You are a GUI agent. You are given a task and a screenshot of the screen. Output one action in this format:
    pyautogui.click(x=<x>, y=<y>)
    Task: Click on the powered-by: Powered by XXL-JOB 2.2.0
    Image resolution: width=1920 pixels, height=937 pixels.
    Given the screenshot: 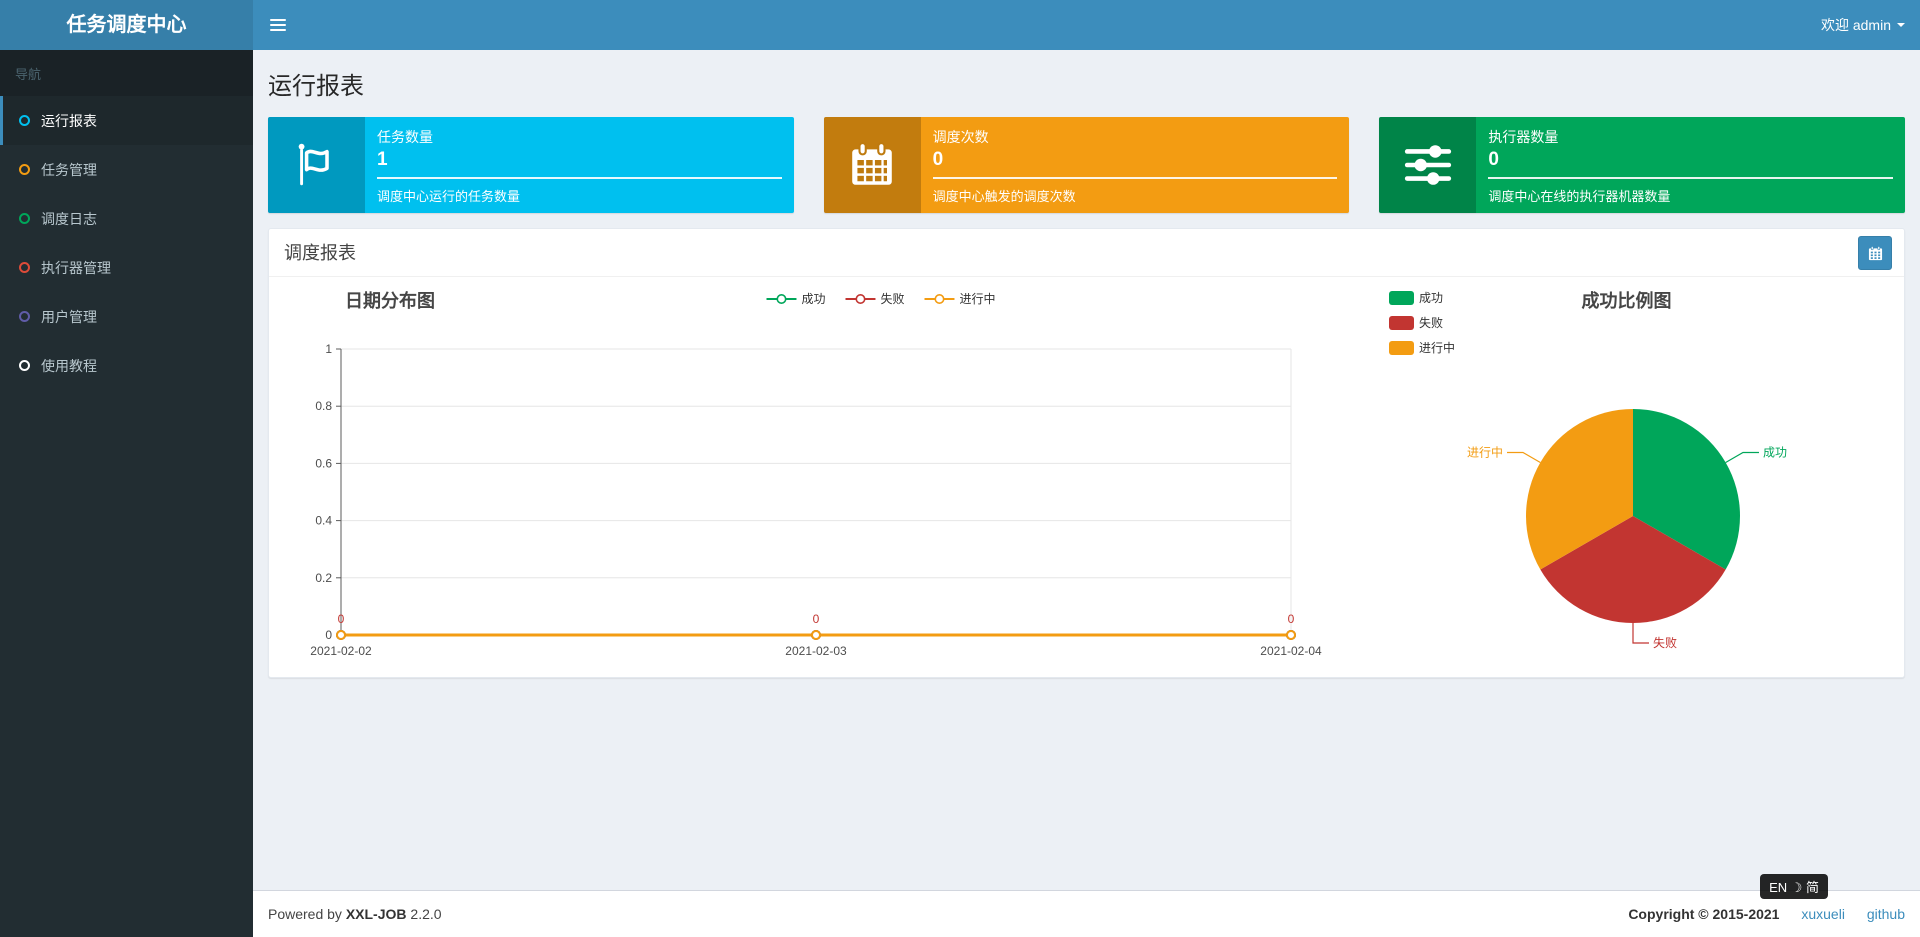 What is the action you would take?
    pyautogui.click(x=355, y=914)
    